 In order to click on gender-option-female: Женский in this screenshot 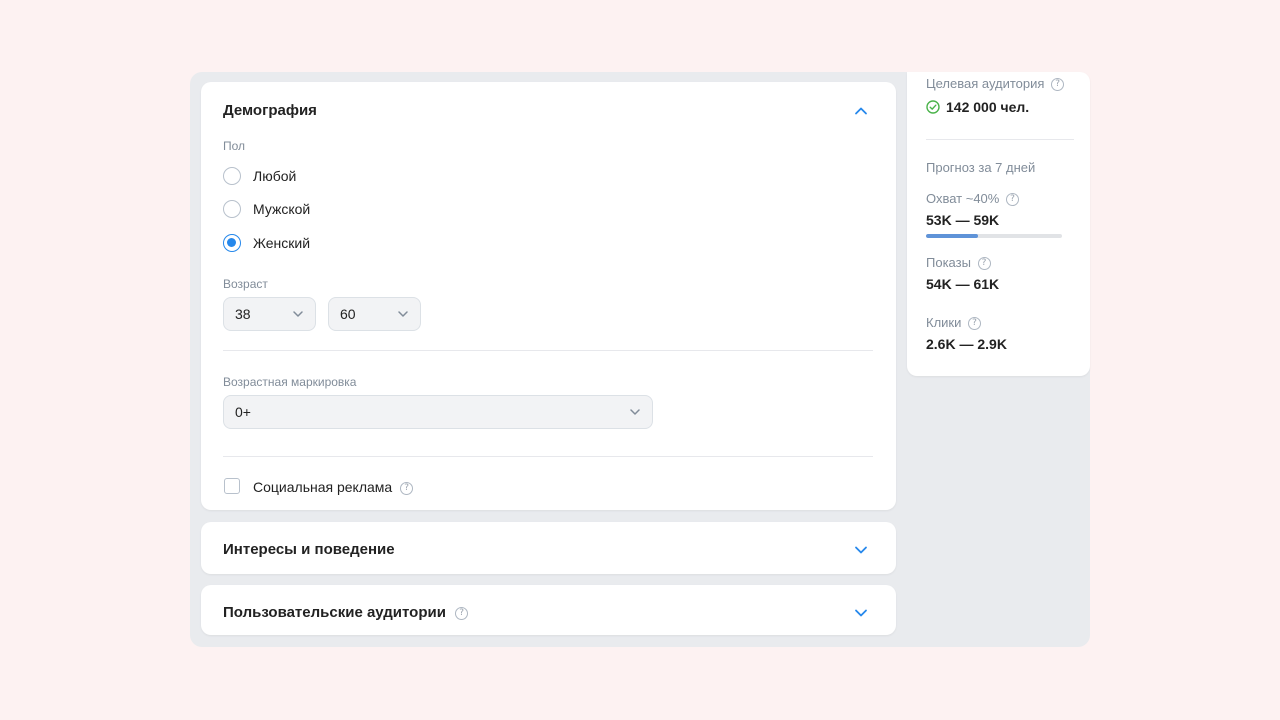, I will do `click(266, 243)`.